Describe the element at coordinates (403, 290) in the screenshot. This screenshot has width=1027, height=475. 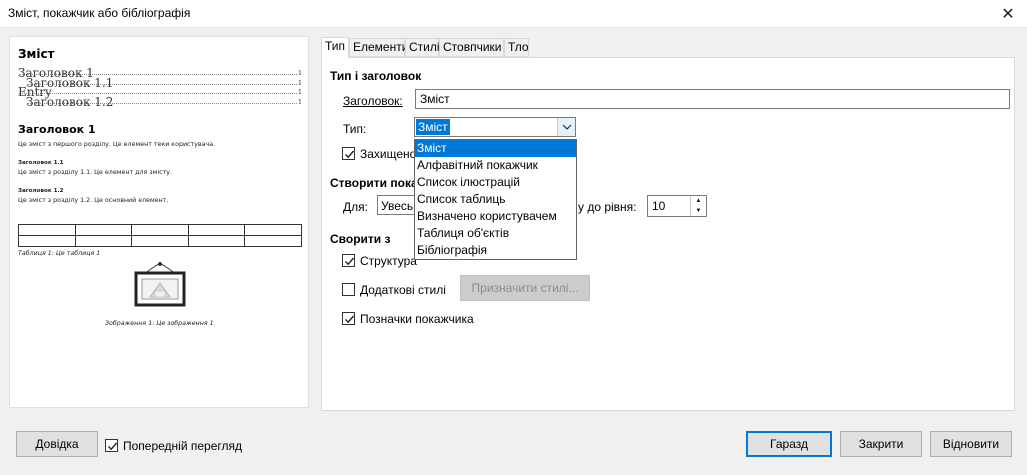
I see `additional-styles-label: Додаткові стилі` at that location.